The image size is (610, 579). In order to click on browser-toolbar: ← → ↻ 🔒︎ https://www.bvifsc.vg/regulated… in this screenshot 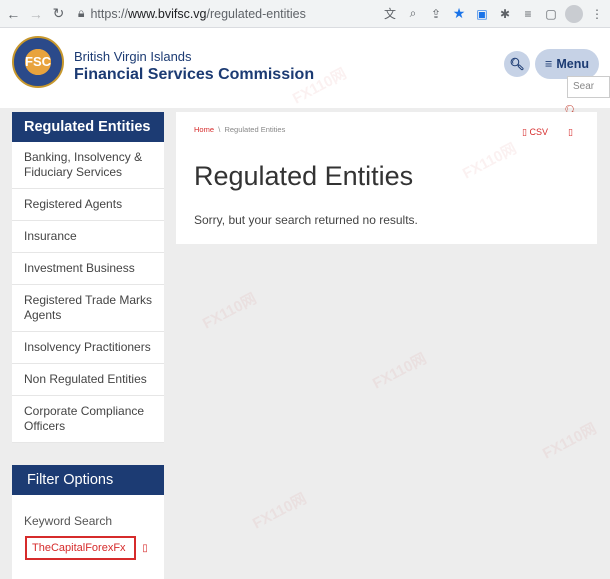, I will do `click(305, 14)`.